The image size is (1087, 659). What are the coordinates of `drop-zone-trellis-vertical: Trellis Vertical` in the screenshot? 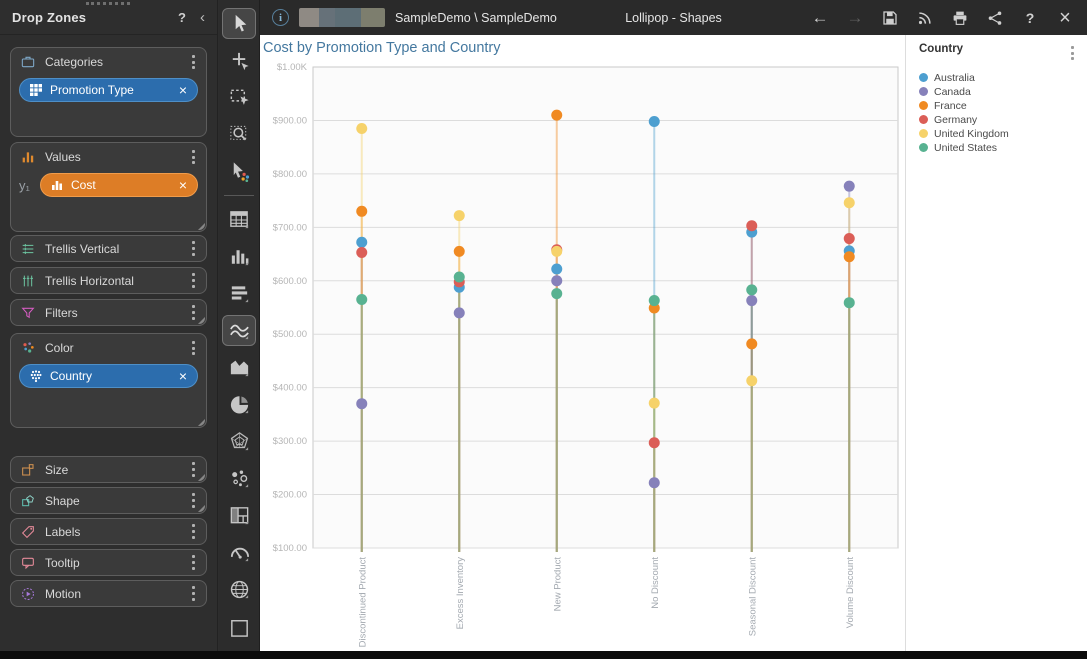 It's located at (108, 248).